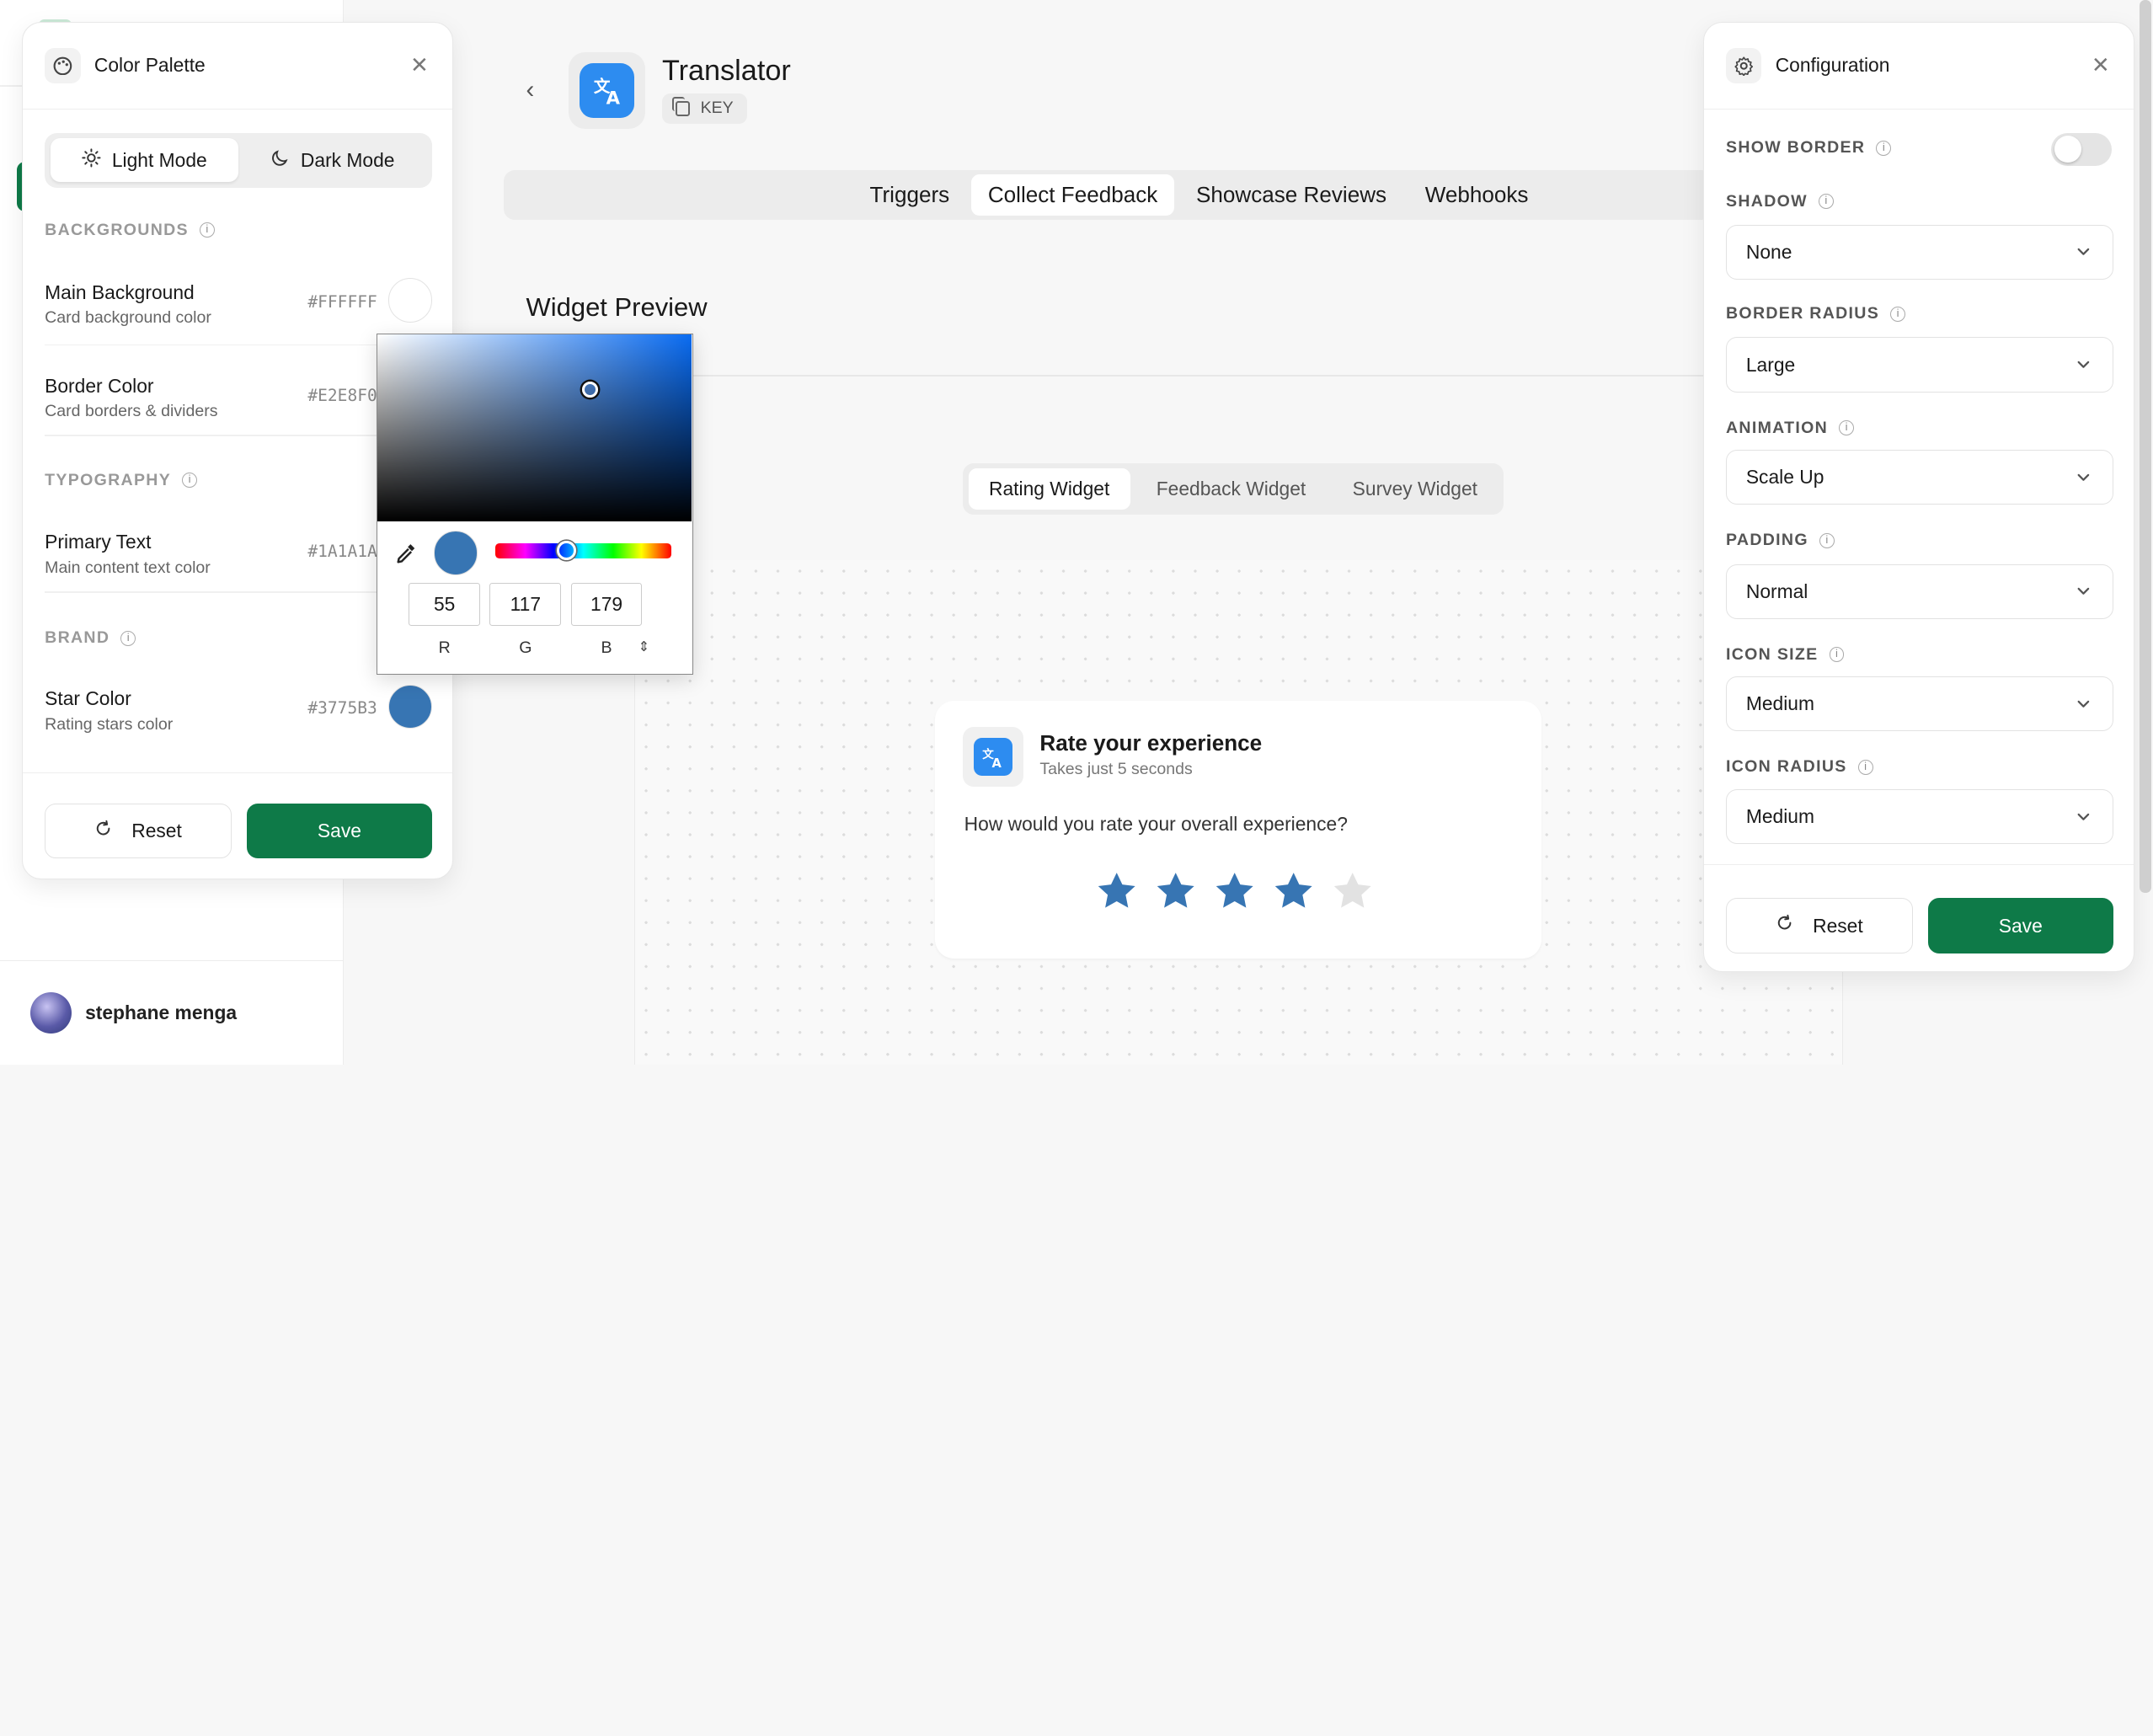  I want to click on svg-text: A, so click(997, 762).